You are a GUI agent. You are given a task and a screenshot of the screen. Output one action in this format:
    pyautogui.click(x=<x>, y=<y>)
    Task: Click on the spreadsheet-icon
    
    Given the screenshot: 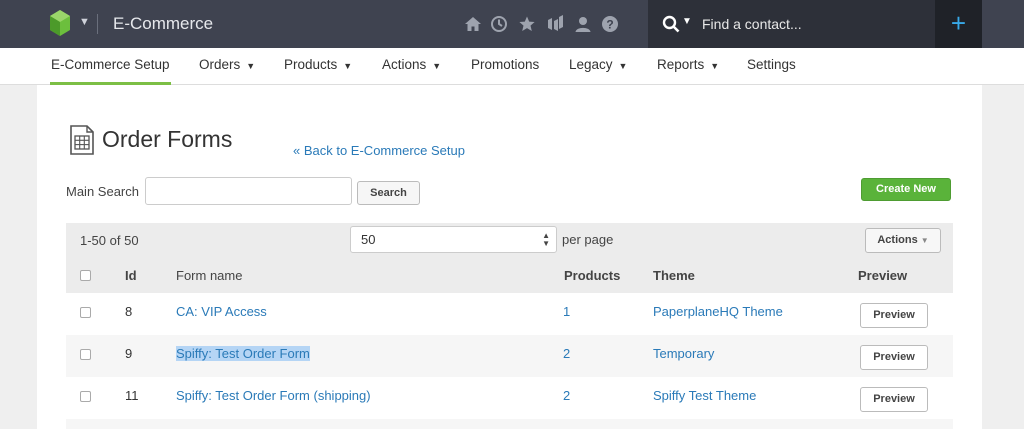 What is the action you would take?
    pyautogui.click(x=82, y=140)
    